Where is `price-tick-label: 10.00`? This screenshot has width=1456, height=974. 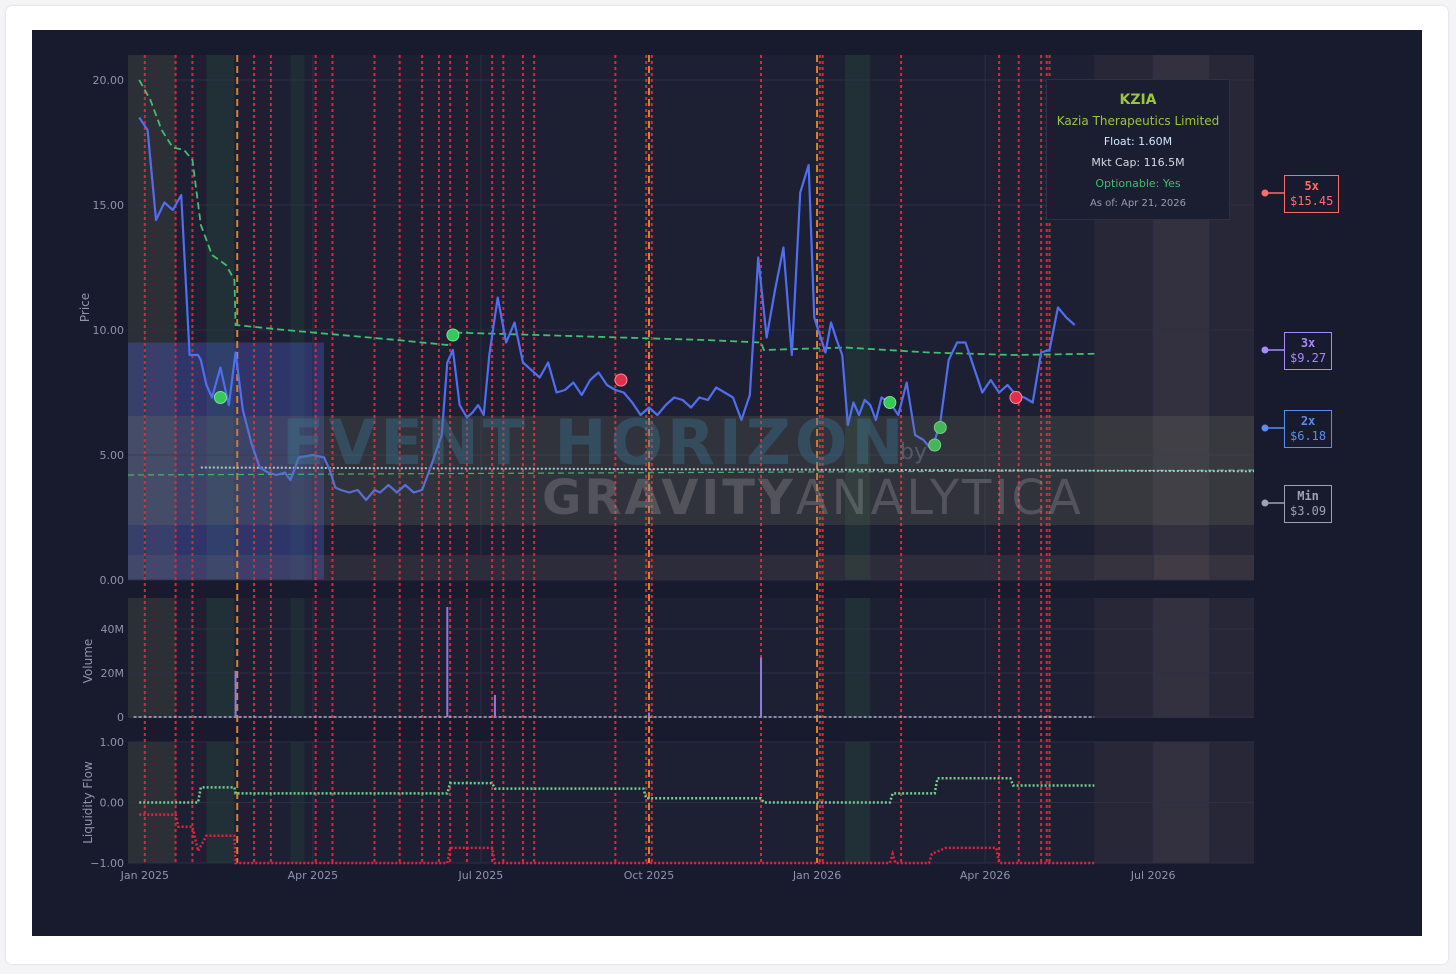
price-tick-label: 10.00 is located at coordinates (109, 330).